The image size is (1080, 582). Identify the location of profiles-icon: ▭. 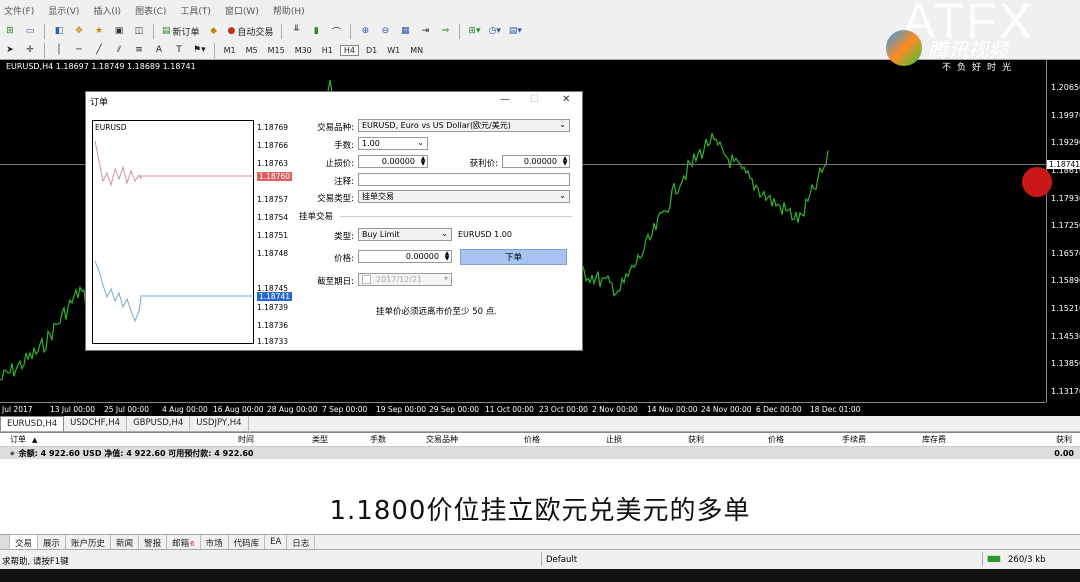
(30, 31).